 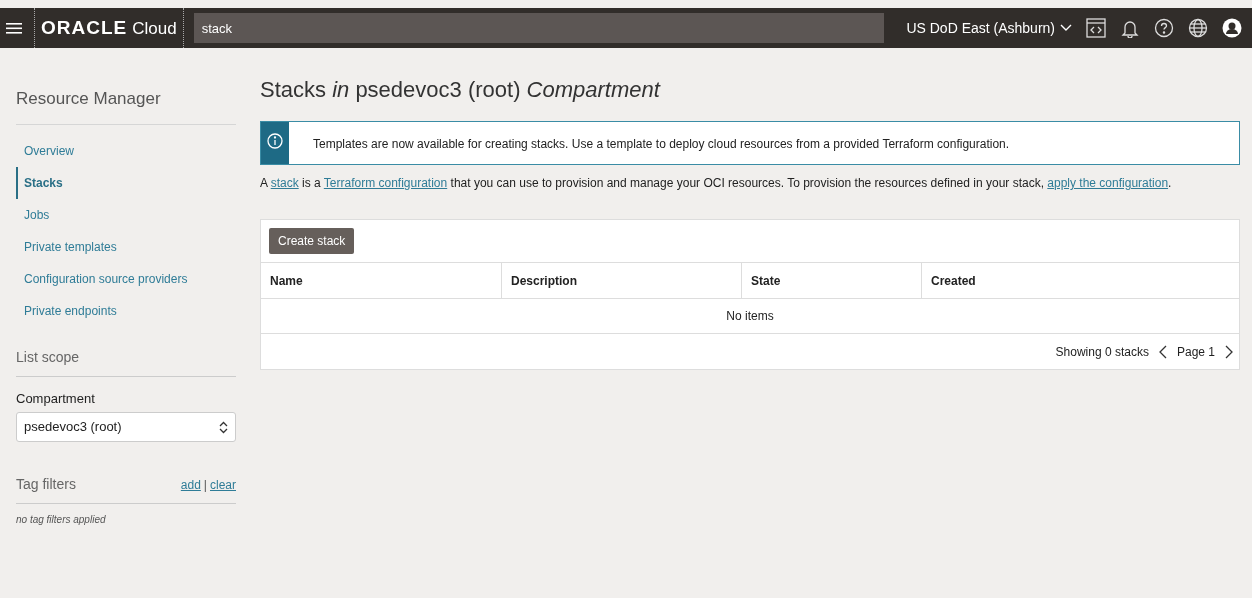 What do you see at coordinates (989, 28) in the screenshot?
I see `region-selector: US DoD East (Ashburn)` at bounding box center [989, 28].